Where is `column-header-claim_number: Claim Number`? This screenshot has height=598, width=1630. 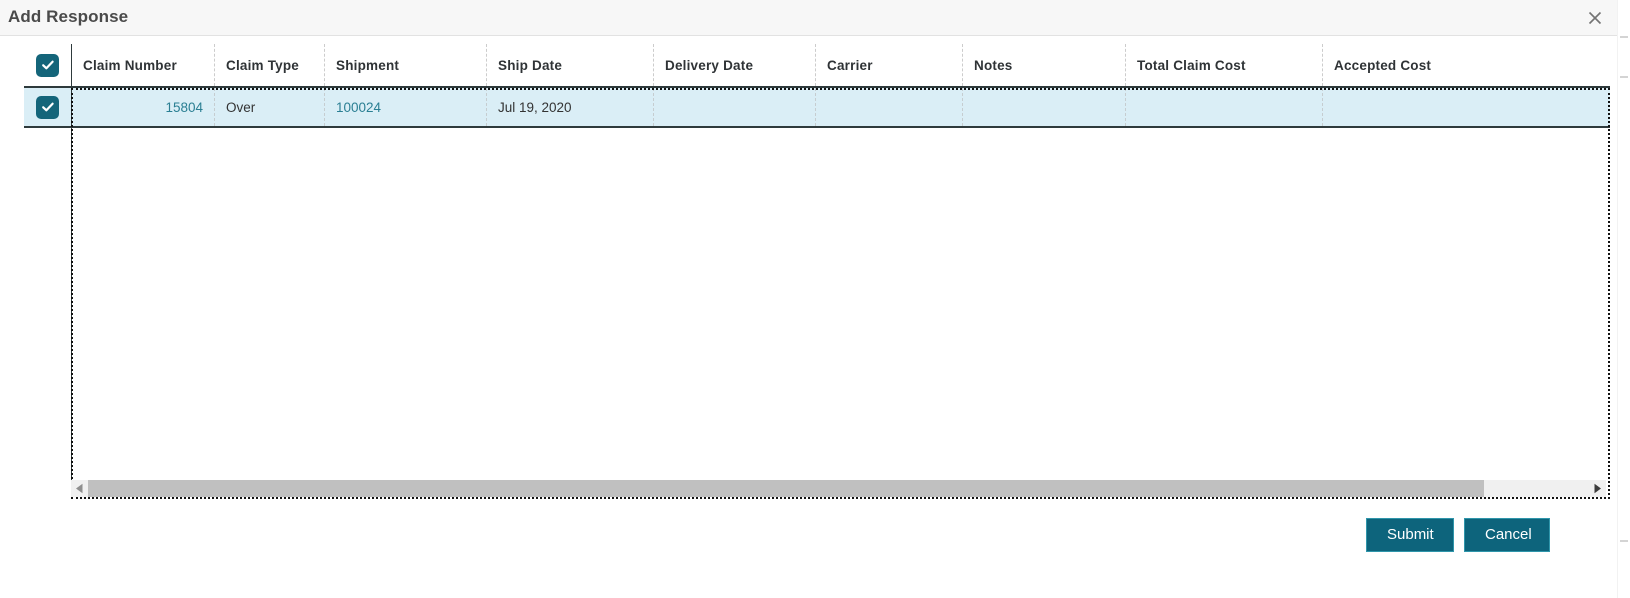 column-header-claim_number: Claim Number is located at coordinates (143, 65).